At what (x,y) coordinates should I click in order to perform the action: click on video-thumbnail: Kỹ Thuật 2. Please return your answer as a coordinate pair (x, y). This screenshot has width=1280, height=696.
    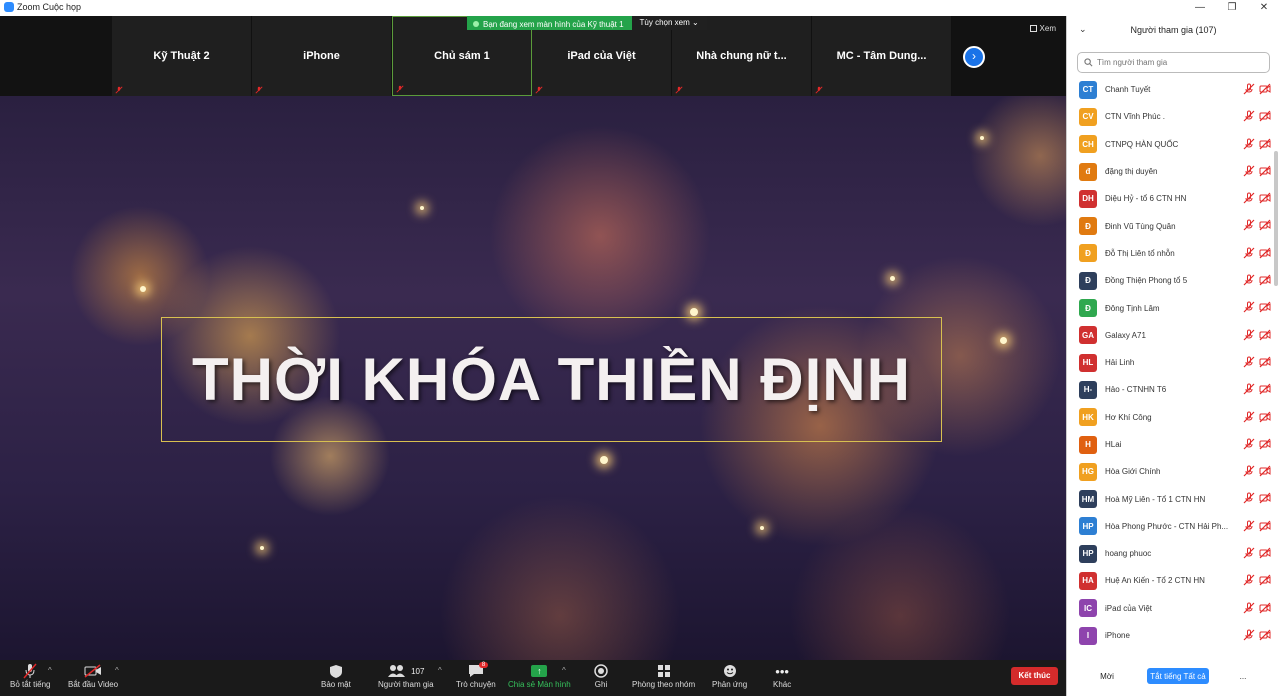
    Looking at the image, I should click on (182, 56).